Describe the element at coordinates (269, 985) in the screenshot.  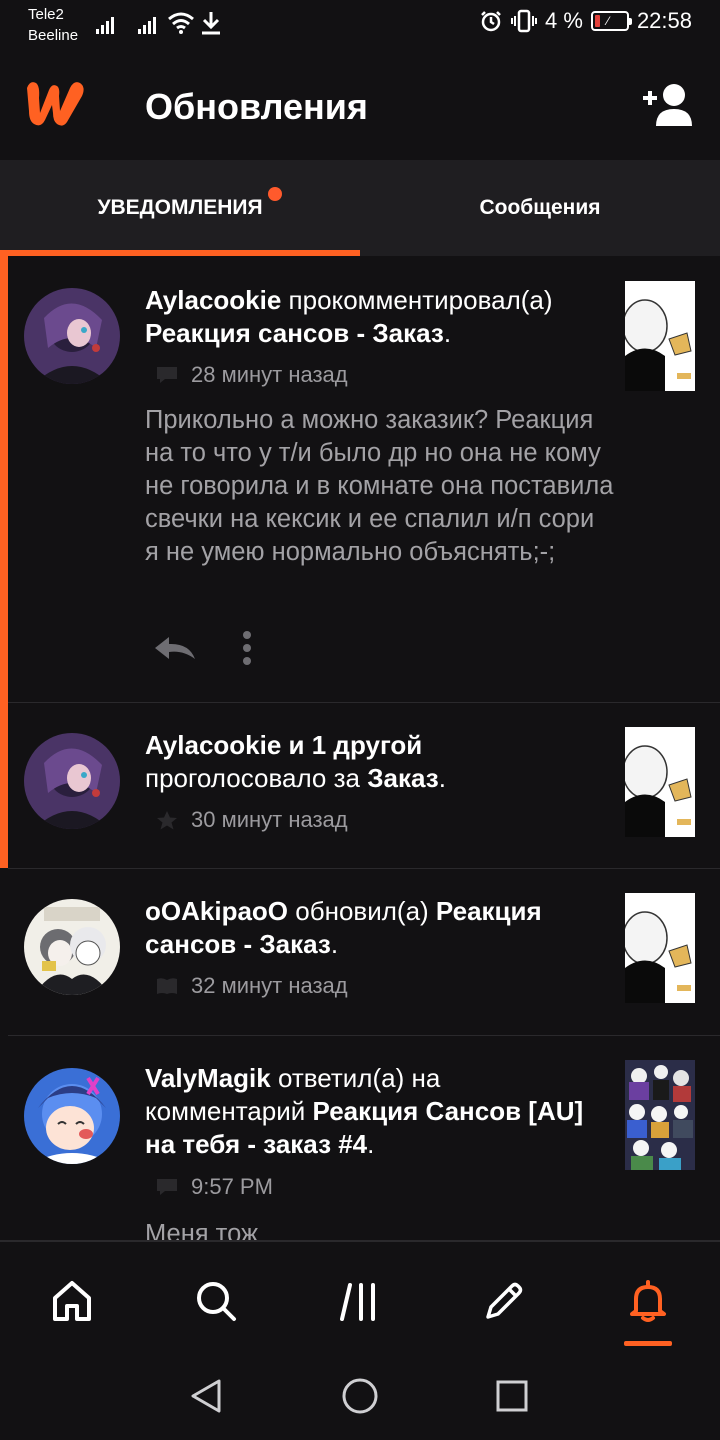
I see `notification-time: 32 минут назад` at that location.